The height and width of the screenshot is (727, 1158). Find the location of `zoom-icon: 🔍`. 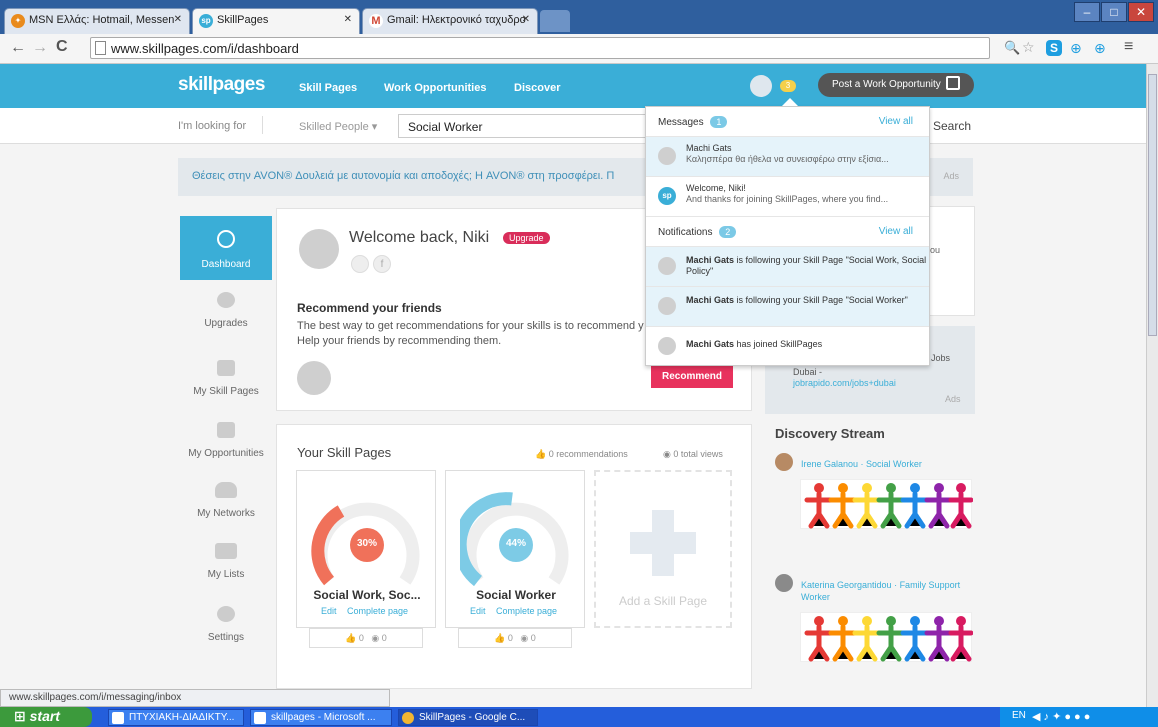

zoom-icon: 🔍 is located at coordinates (1012, 48).